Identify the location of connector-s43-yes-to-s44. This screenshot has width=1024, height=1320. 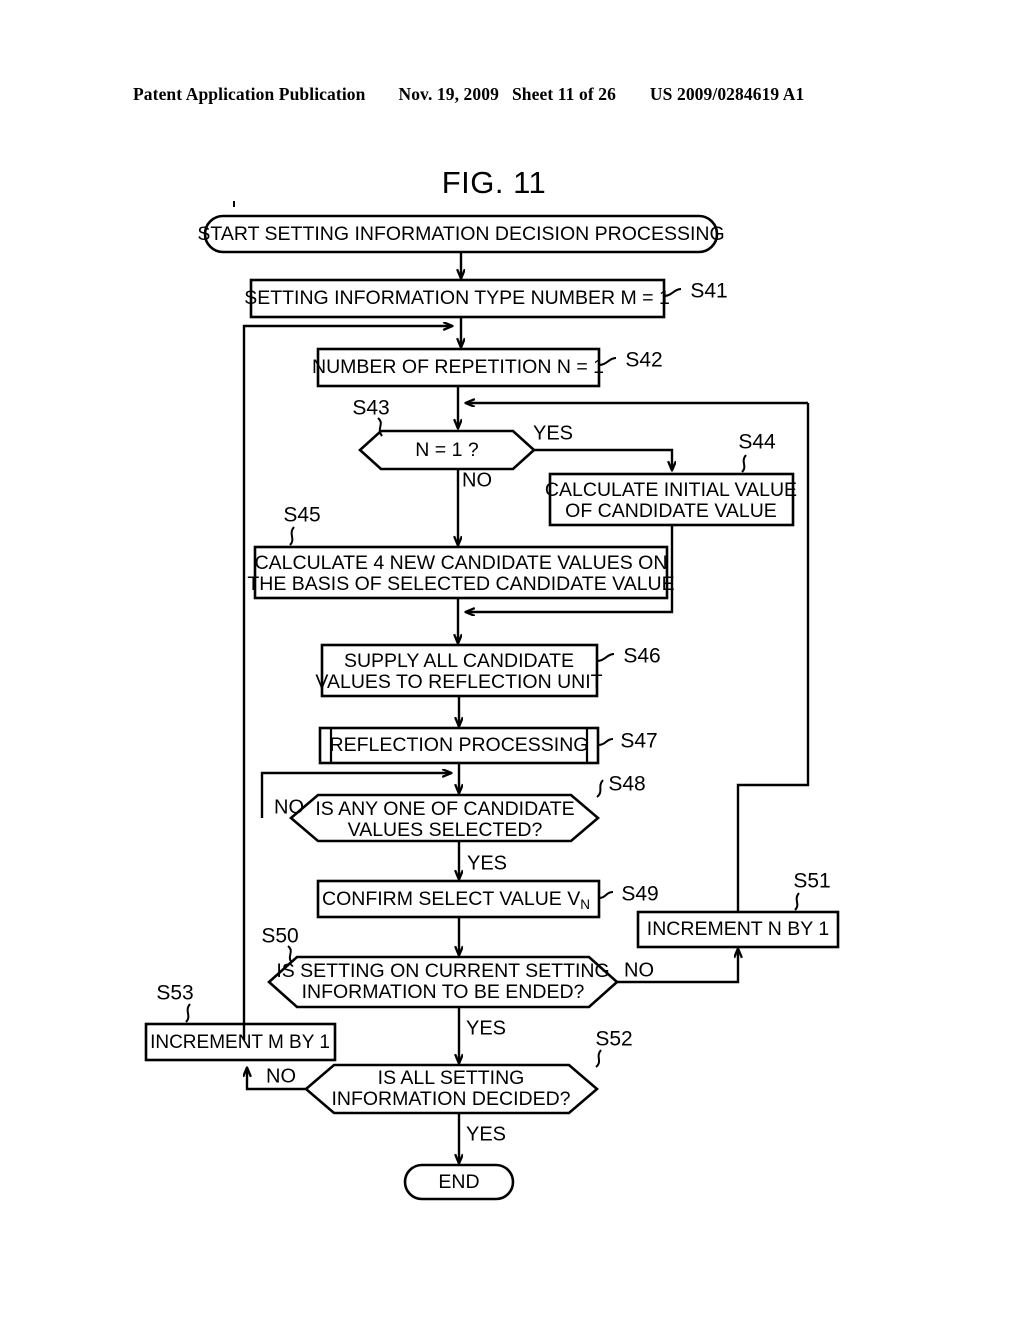
(603, 459).